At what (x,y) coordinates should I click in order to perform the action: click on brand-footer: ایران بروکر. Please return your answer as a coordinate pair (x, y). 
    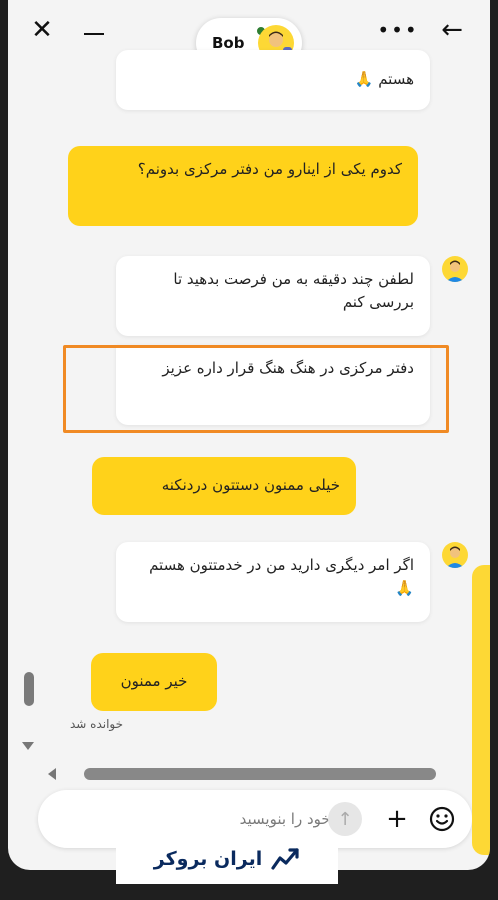
    Looking at the image, I should click on (227, 859).